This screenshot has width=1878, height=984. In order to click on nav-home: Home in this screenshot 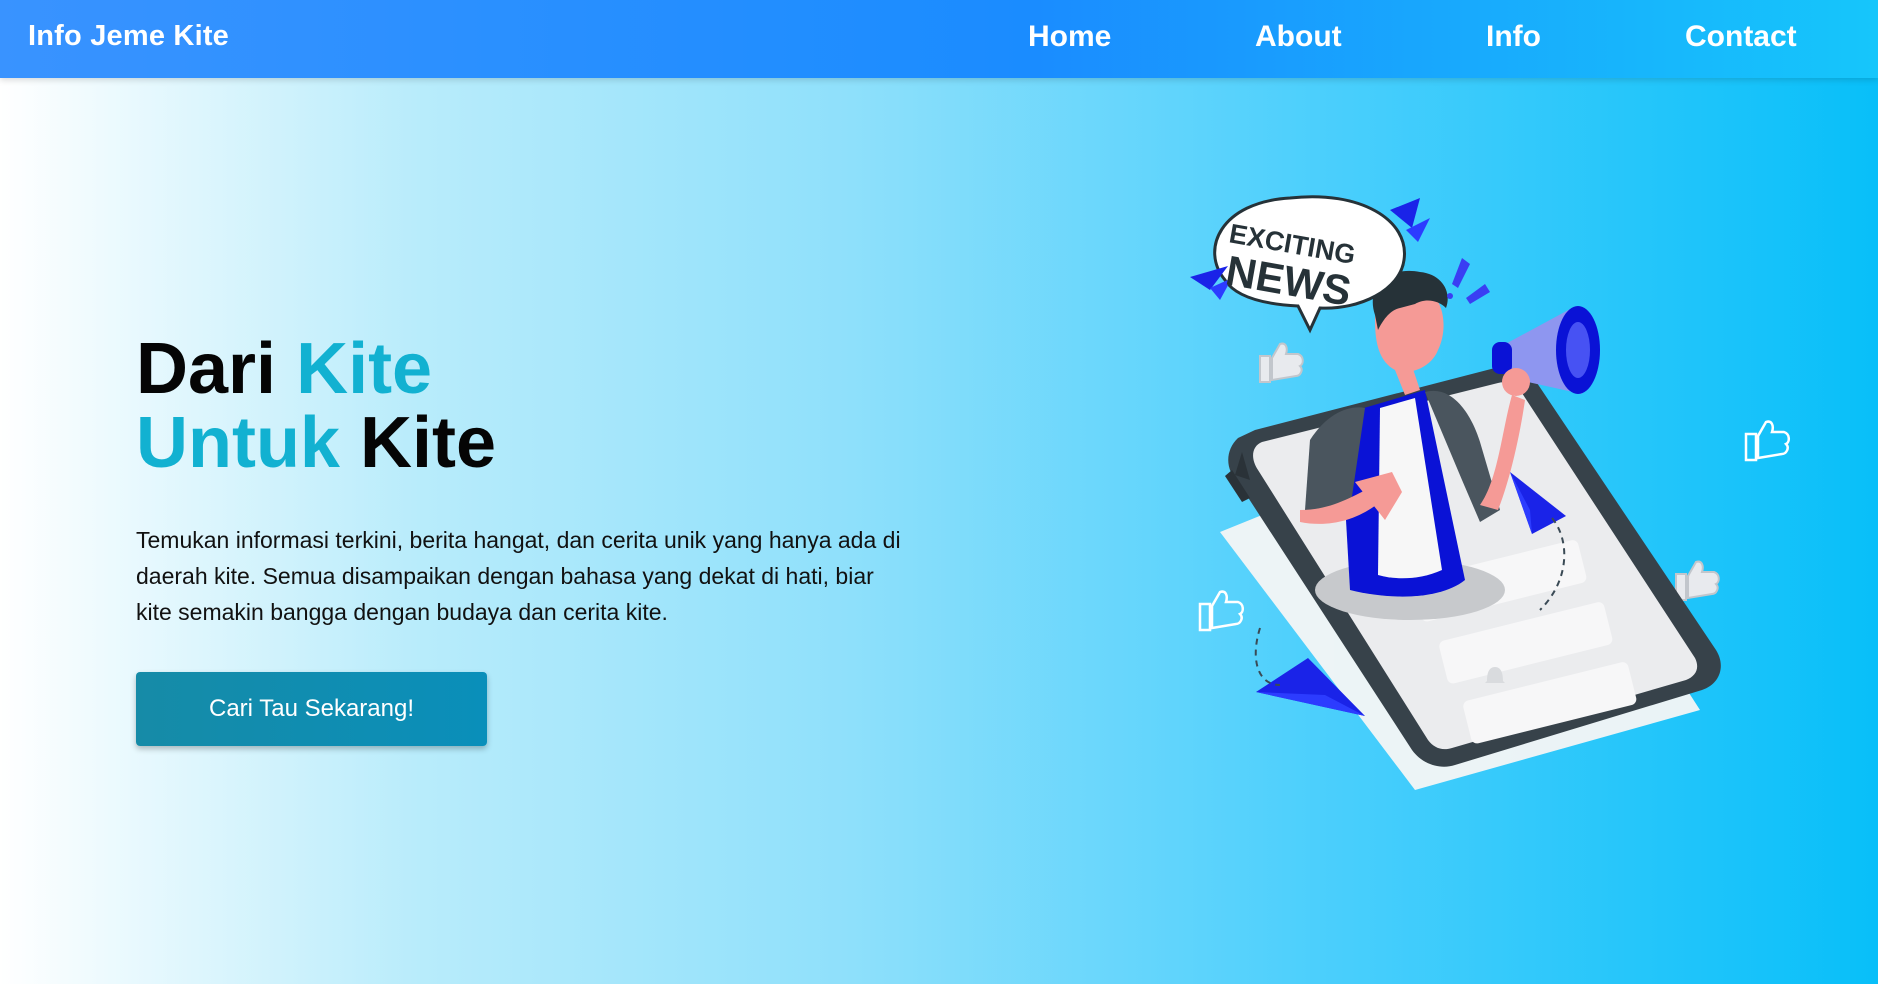, I will do `click(1069, 37)`.